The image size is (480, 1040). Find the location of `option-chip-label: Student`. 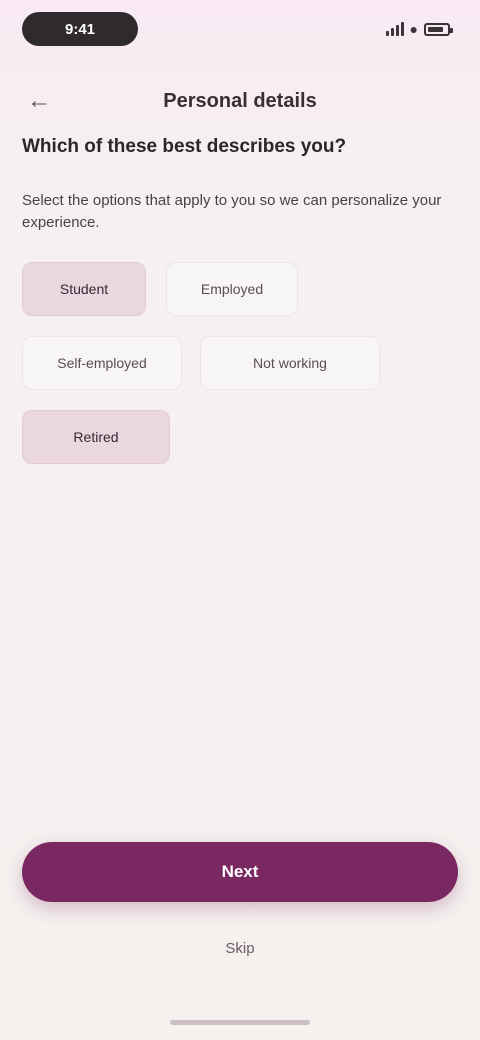

option-chip-label: Student is located at coordinates (84, 289).